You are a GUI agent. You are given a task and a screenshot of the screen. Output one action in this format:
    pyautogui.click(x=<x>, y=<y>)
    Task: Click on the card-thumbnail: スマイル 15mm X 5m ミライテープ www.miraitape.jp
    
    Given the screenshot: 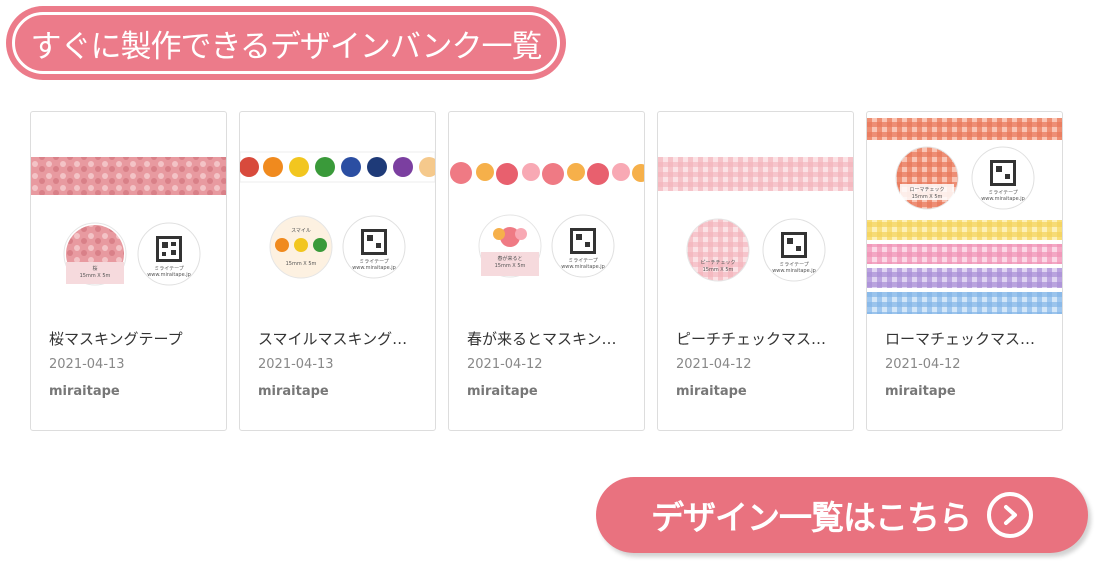 What is the action you would take?
    pyautogui.click(x=337, y=216)
    